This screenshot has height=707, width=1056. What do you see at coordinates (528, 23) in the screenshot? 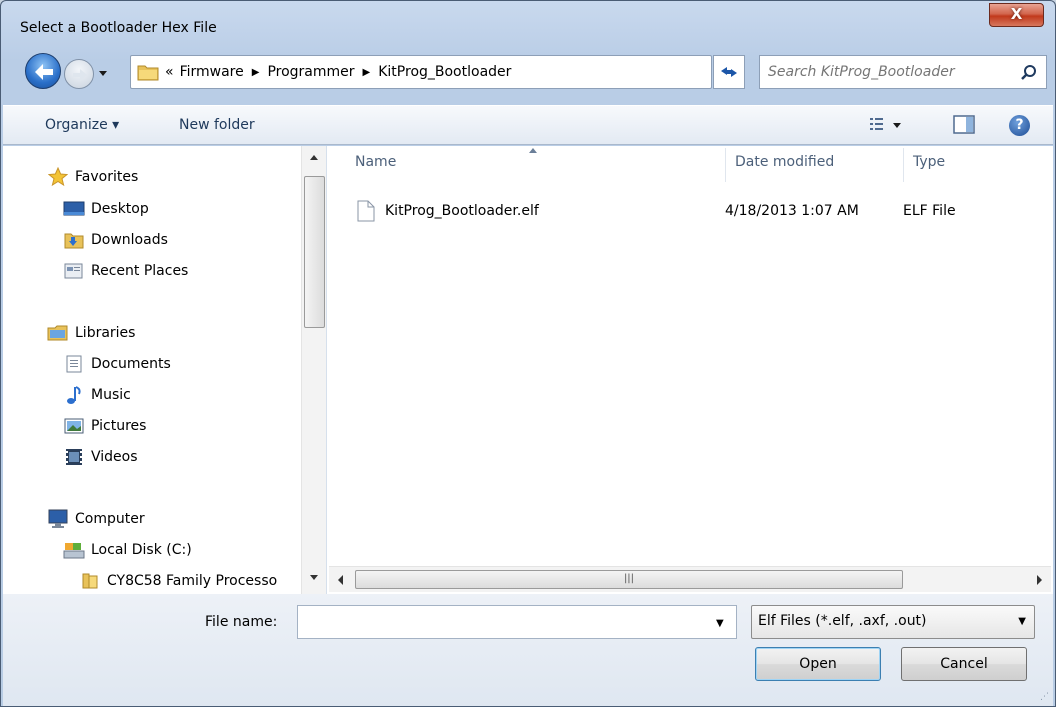
I see `title-bar: Select a Bootloader Hex File X` at bounding box center [528, 23].